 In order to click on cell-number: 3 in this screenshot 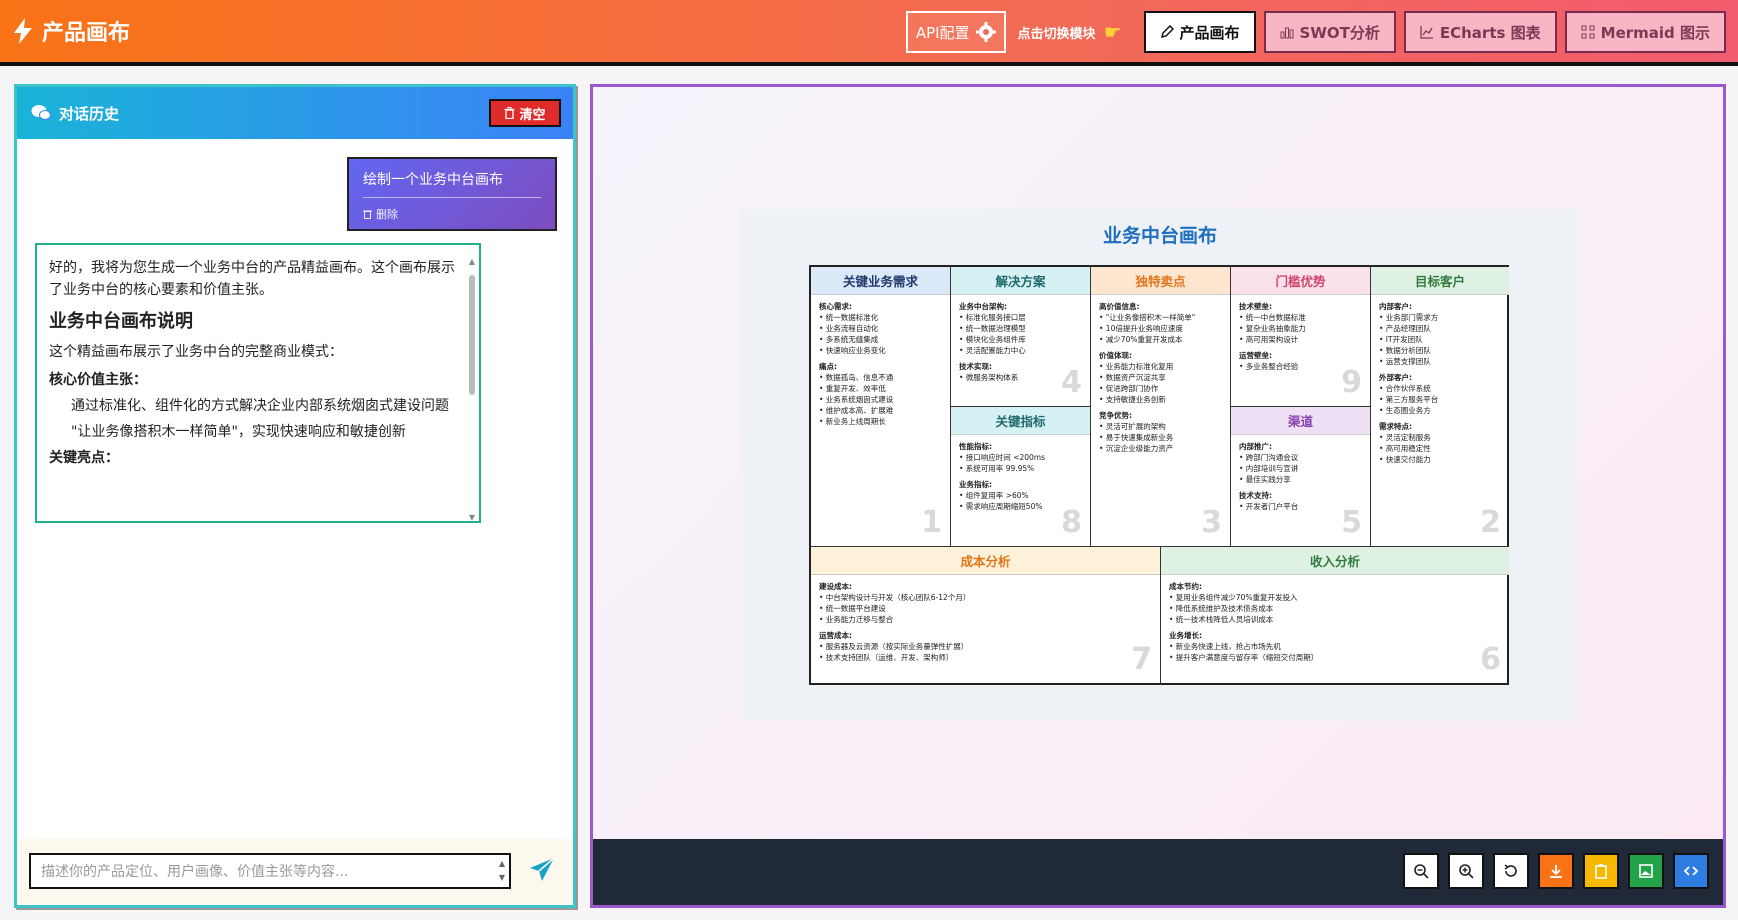, I will do `click(1211, 522)`.